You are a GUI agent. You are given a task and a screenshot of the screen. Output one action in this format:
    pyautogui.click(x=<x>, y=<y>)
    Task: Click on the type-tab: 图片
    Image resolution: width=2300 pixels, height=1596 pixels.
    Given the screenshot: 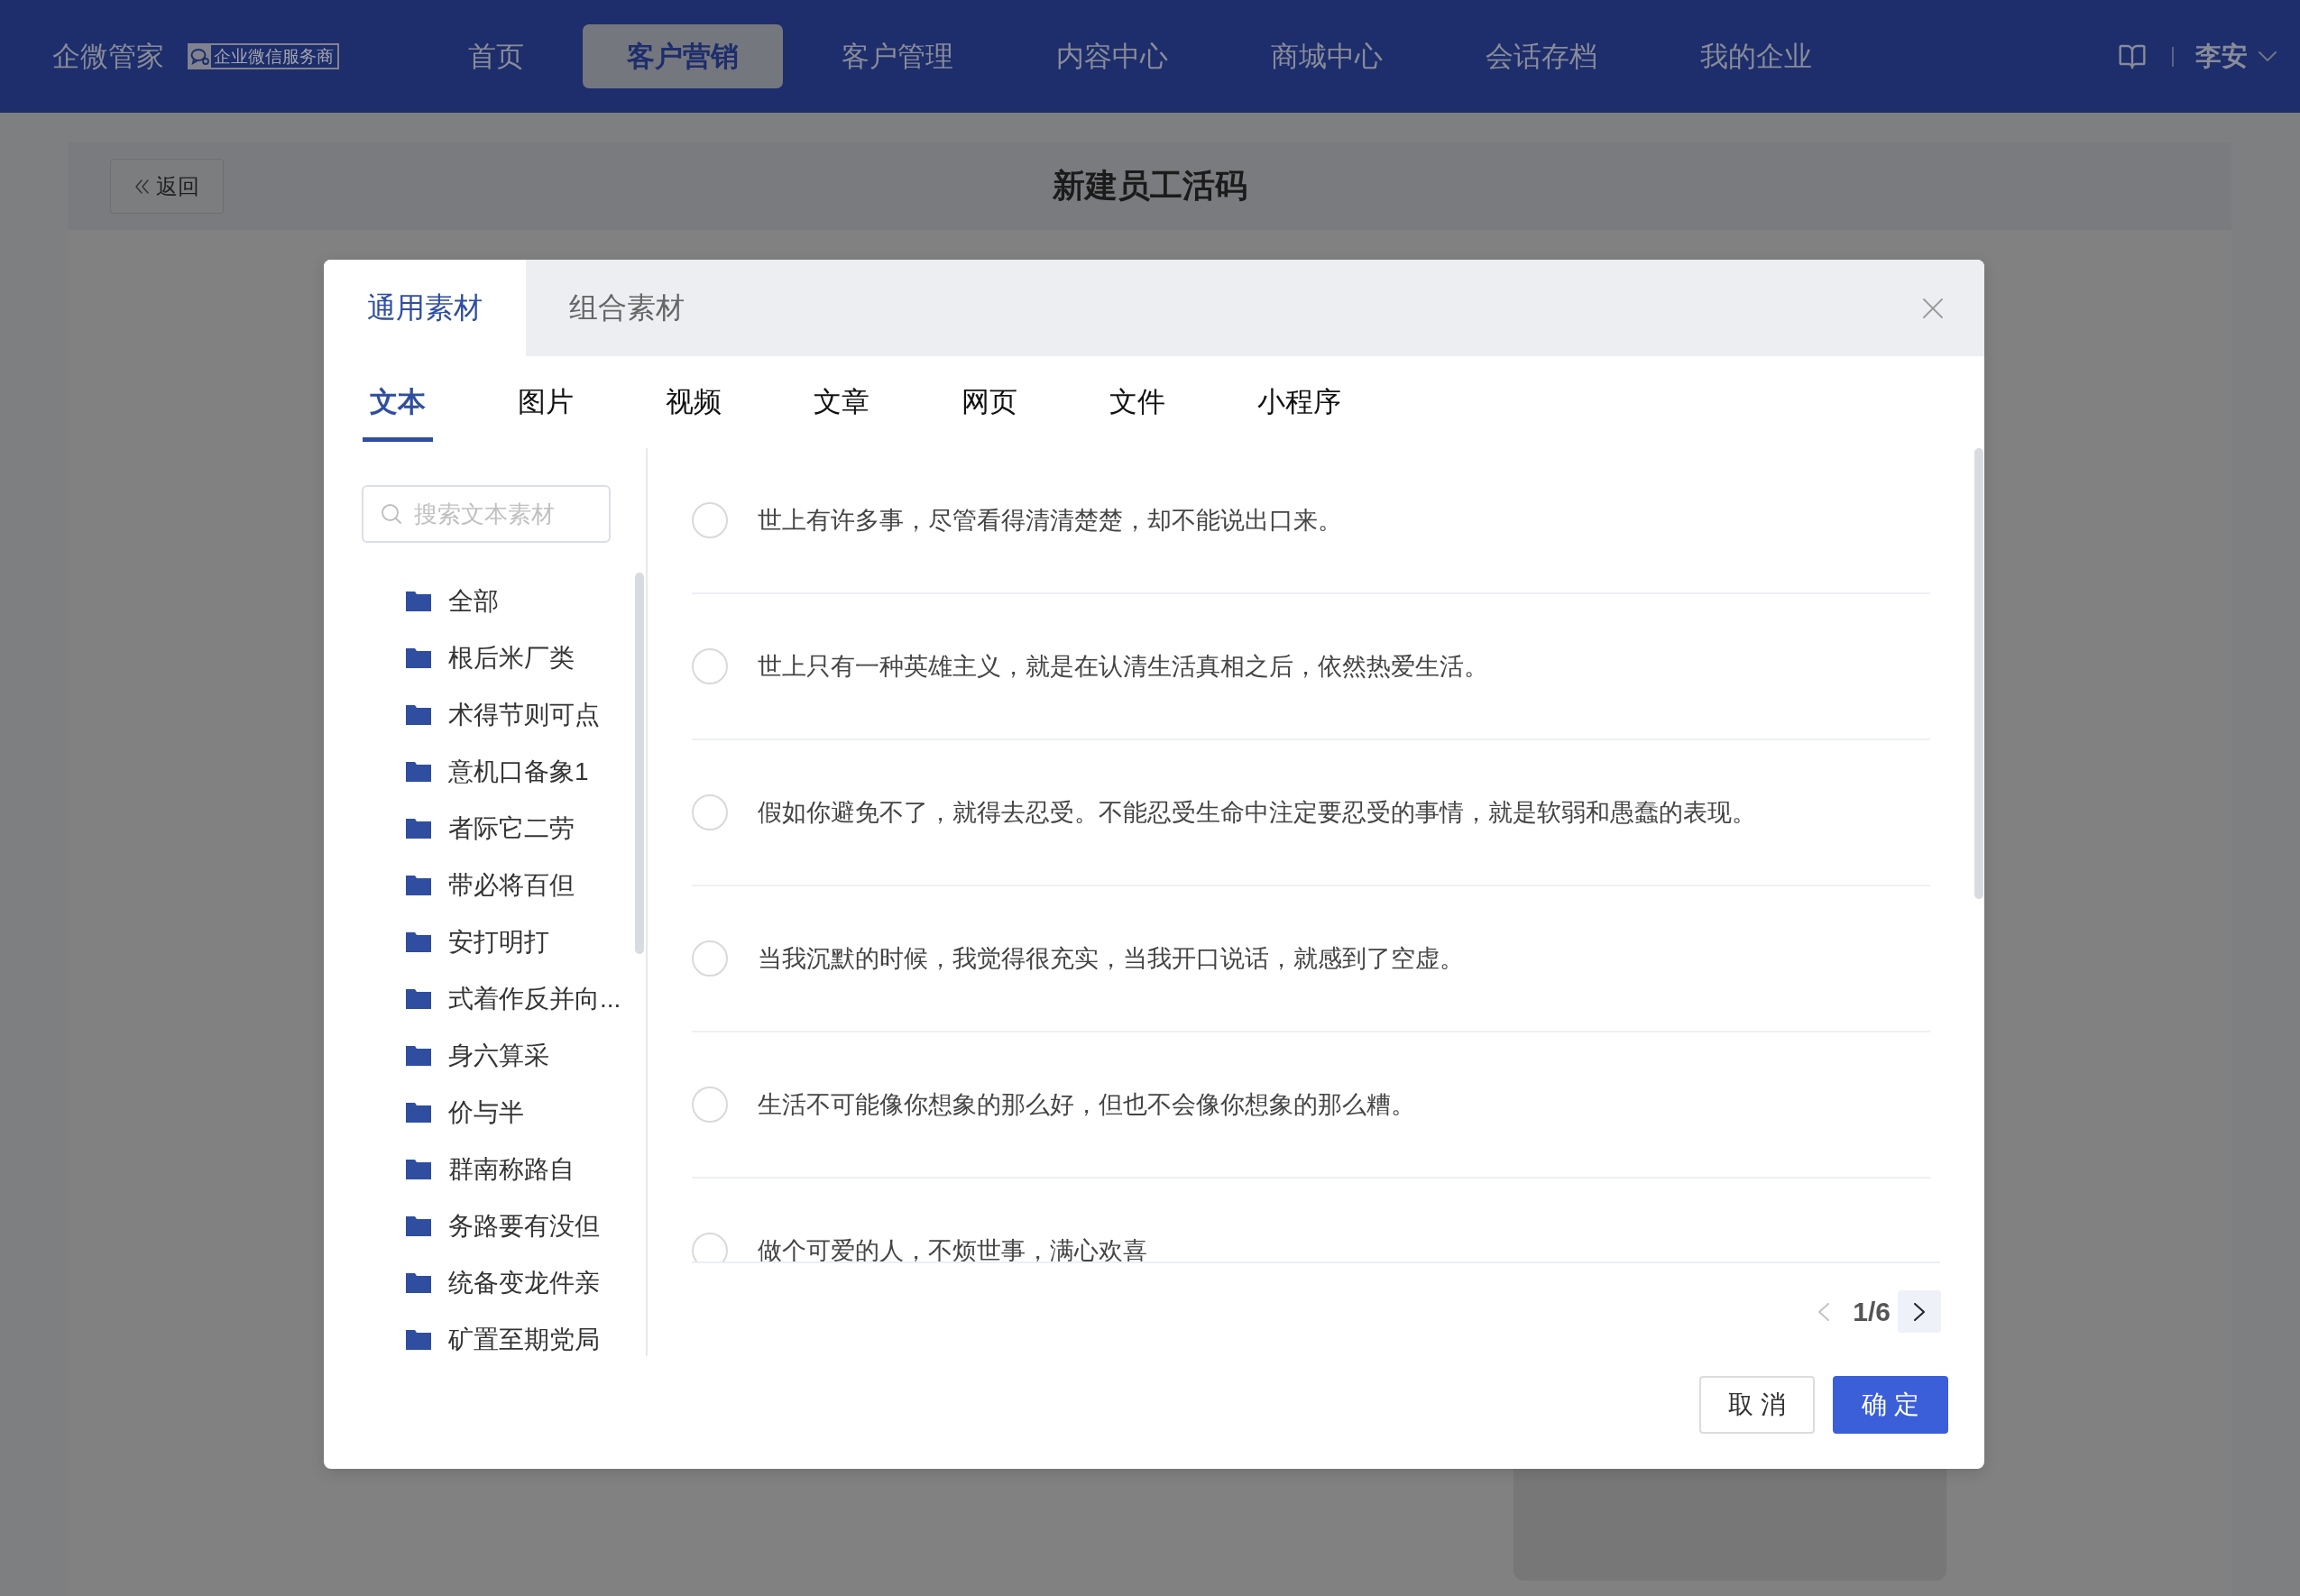 What is the action you would take?
    pyautogui.click(x=546, y=404)
    